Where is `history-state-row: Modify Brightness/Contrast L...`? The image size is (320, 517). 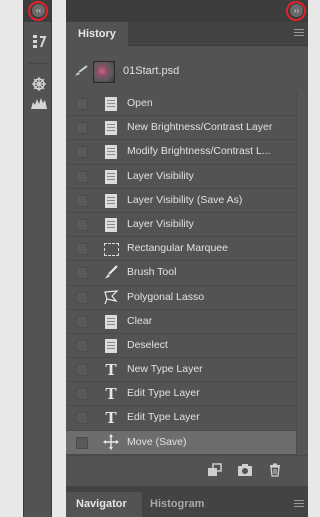
history-state-row: Modify Brightness/Contrast L... is located at coordinates (181, 152).